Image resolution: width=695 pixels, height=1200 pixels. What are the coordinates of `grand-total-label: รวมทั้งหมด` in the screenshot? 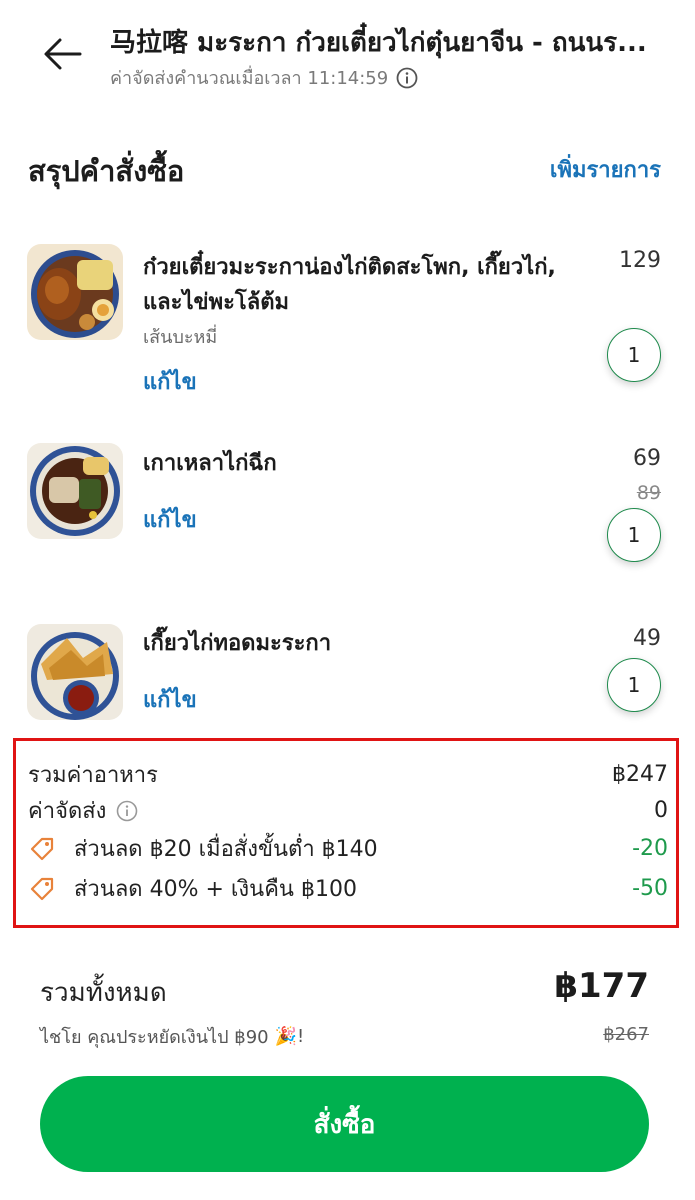 It's located at (103, 993).